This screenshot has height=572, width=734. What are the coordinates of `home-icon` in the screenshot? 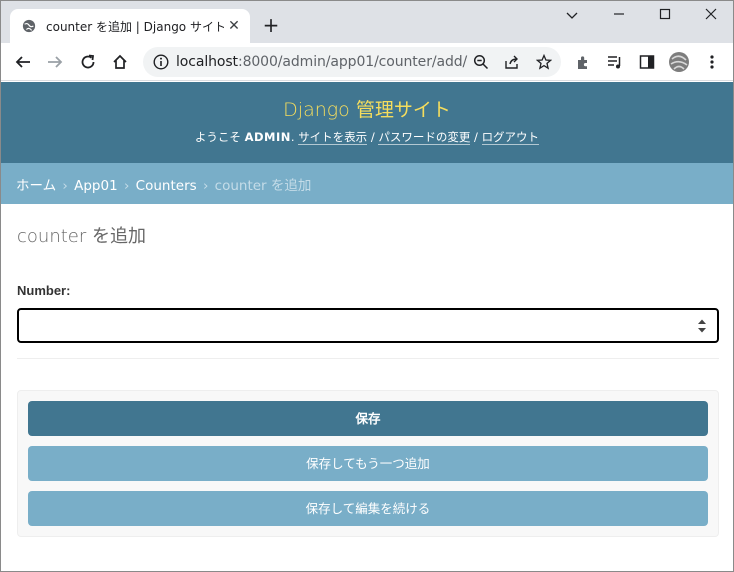 It's located at (120, 62).